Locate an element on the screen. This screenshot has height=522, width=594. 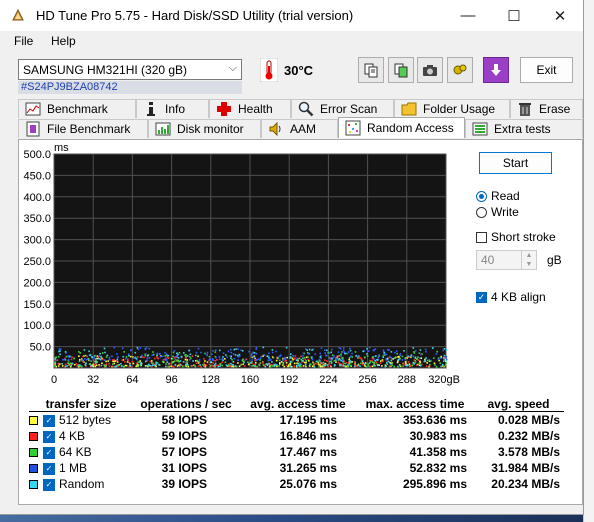
start-button: Start is located at coordinates (515, 163).